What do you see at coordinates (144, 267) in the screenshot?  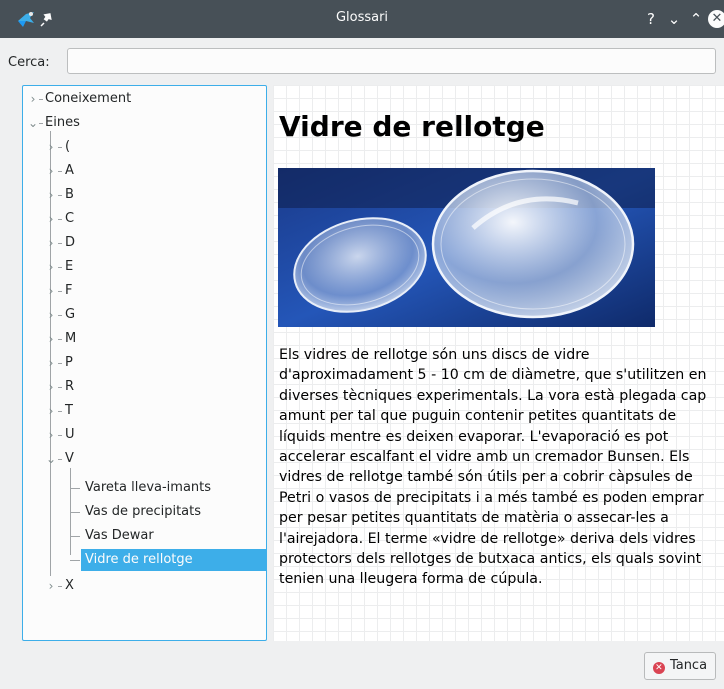 I see `tree-item-e: › E` at bounding box center [144, 267].